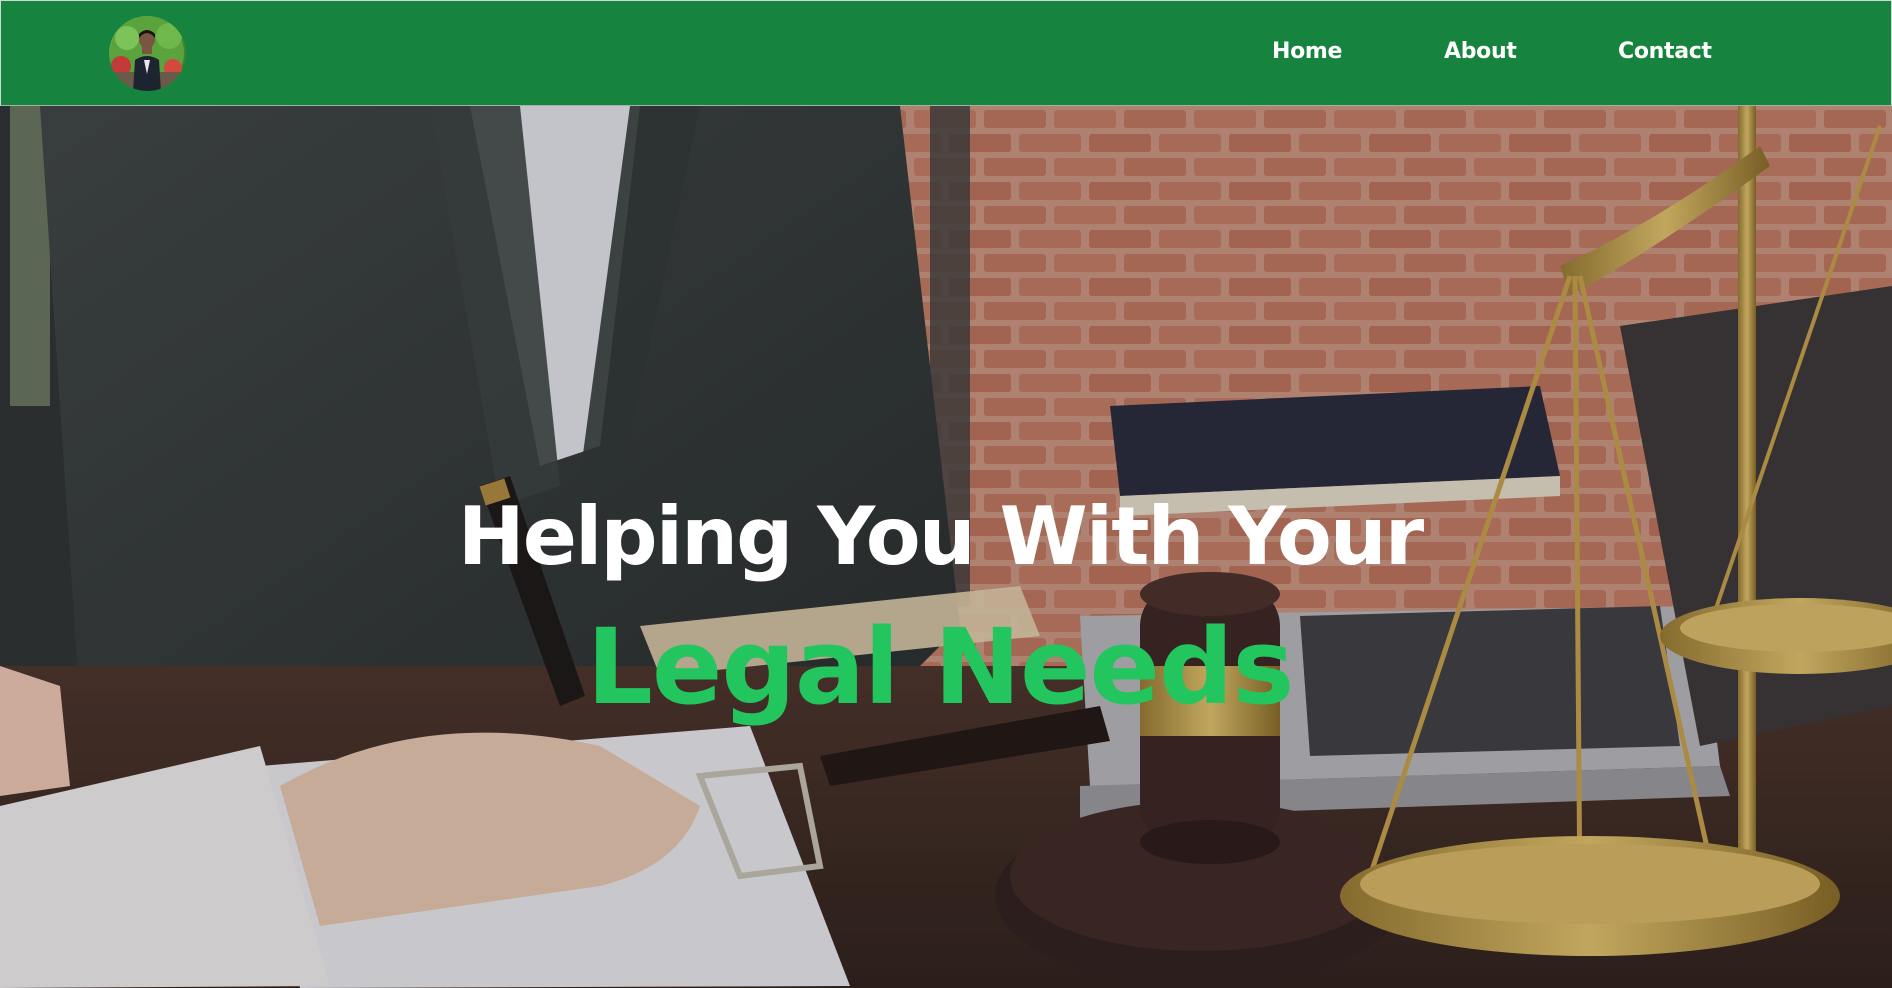  I want to click on nav-link-home: Home, so click(1307, 51).